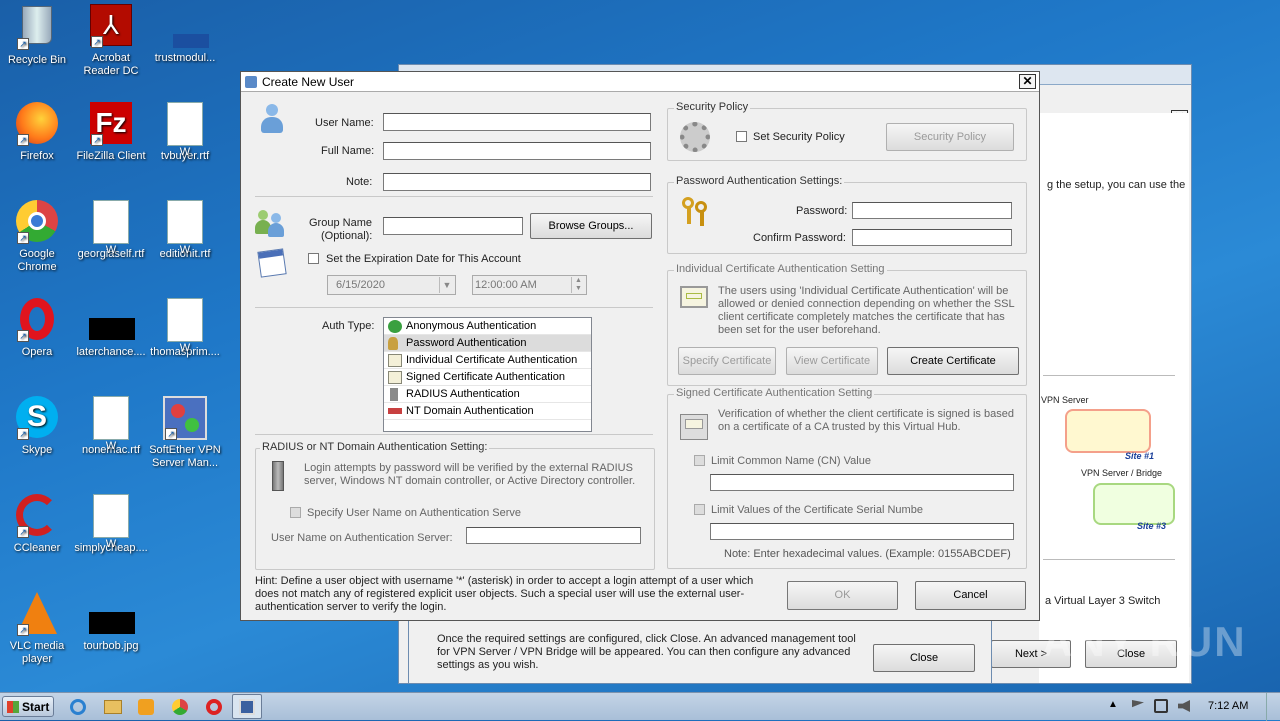 The width and height of the screenshot is (1280, 721). I want to click on windows-logo-icon, so click(13, 707).